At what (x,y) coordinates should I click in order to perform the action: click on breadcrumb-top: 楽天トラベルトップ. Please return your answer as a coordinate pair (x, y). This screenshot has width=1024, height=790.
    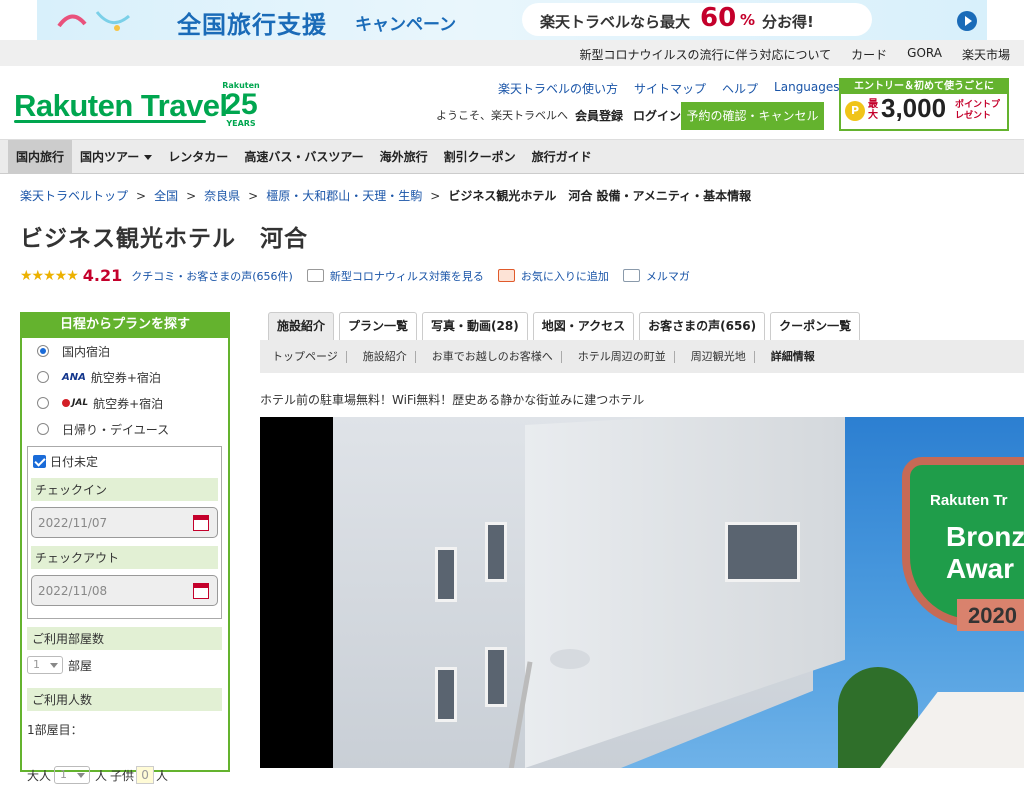
    Looking at the image, I should click on (74, 196).